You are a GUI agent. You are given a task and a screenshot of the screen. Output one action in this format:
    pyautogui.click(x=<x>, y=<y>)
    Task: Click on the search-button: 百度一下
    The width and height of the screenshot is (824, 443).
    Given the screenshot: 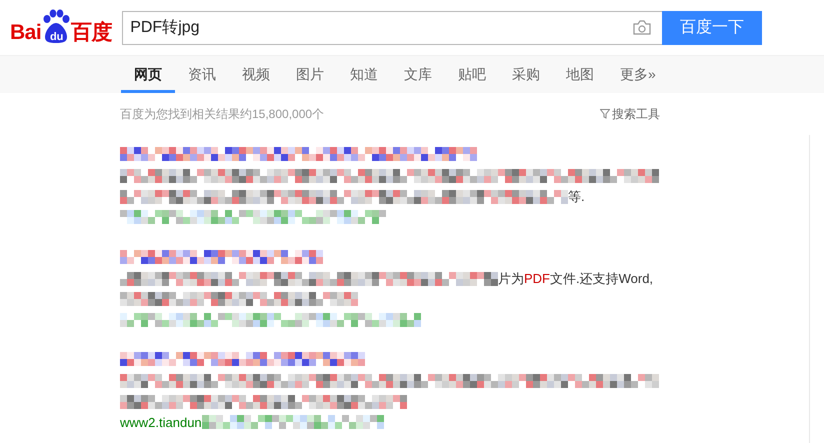 What is the action you would take?
    pyautogui.click(x=712, y=27)
    